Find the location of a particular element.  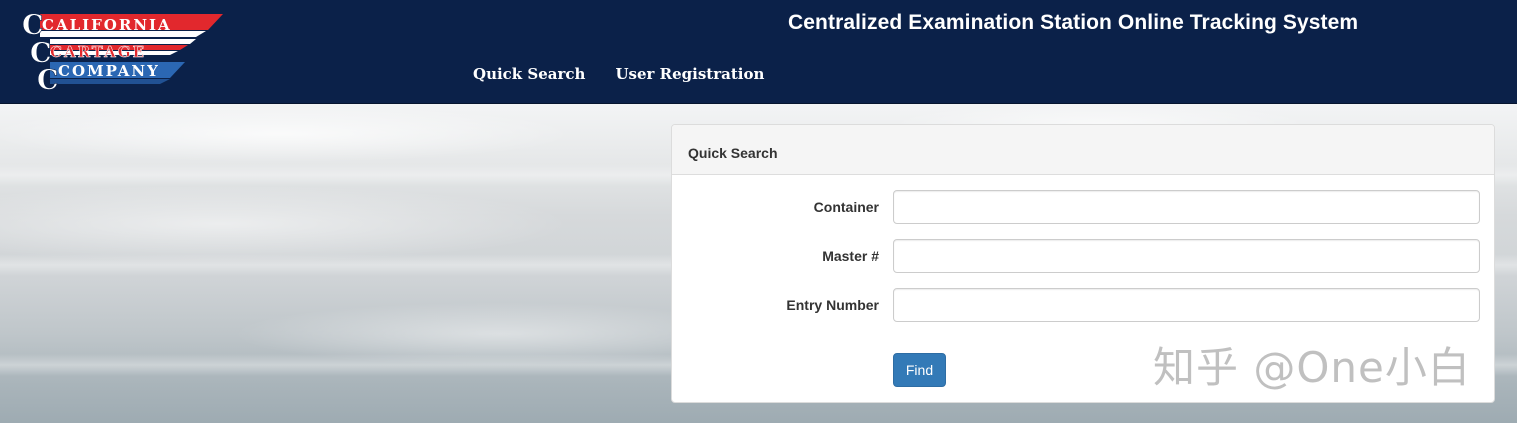

panel-heading: Quick Search is located at coordinates (1083, 150).